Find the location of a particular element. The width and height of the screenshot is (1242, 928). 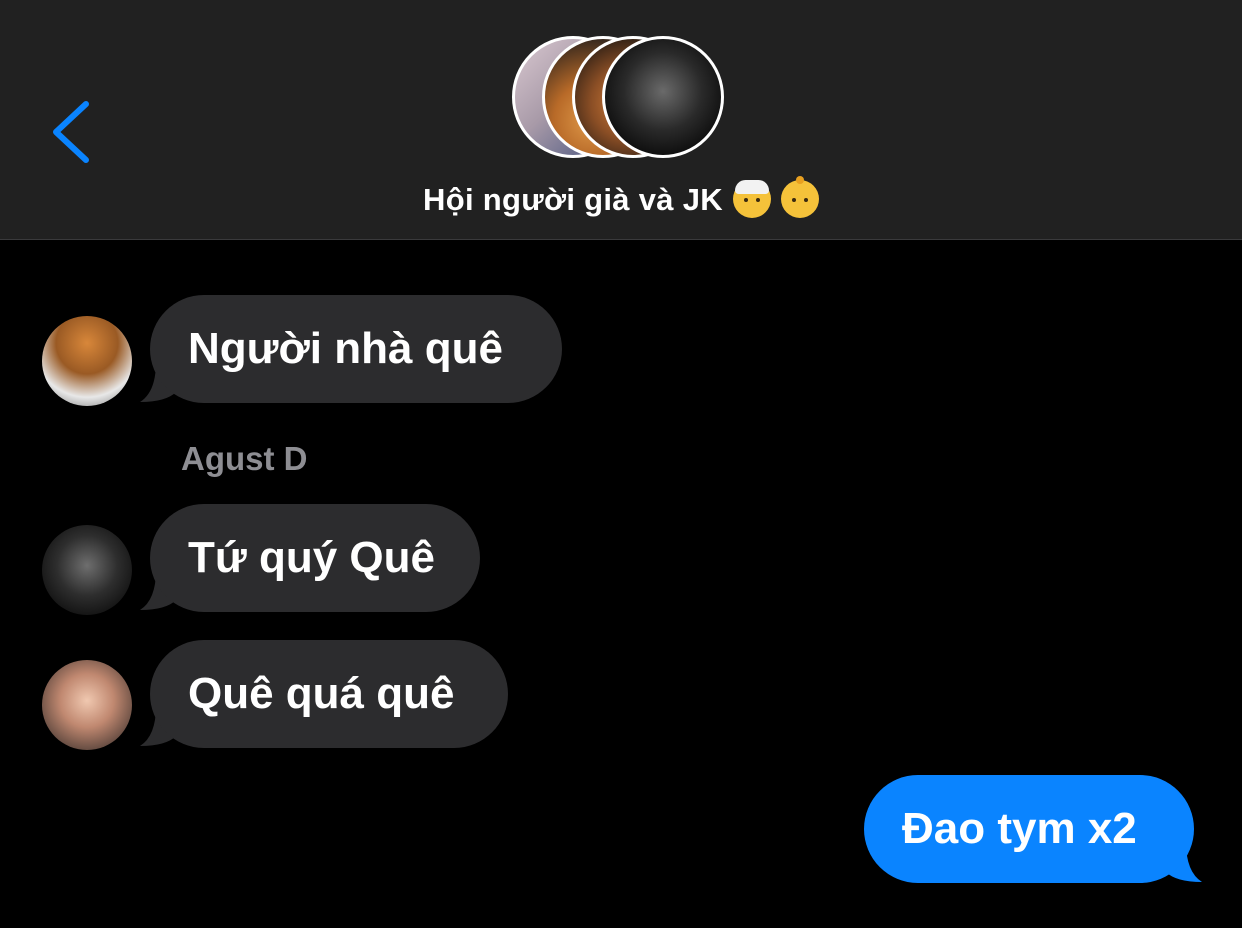

group-member-avatar is located at coordinates (663, 97).